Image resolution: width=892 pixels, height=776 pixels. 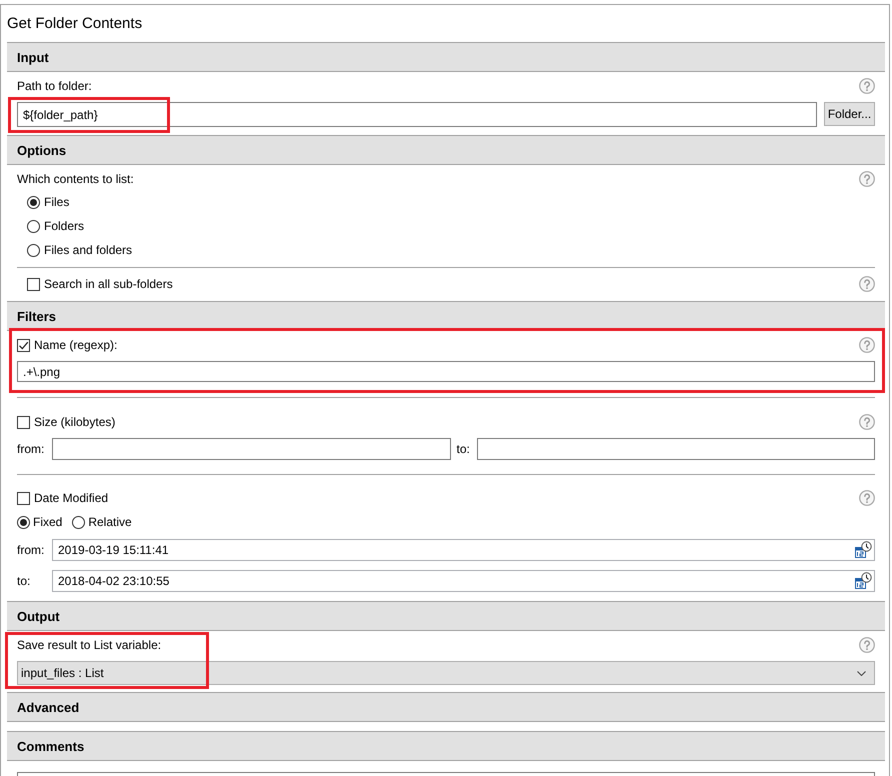 I want to click on section-header: Output, so click(x=446, y=616).